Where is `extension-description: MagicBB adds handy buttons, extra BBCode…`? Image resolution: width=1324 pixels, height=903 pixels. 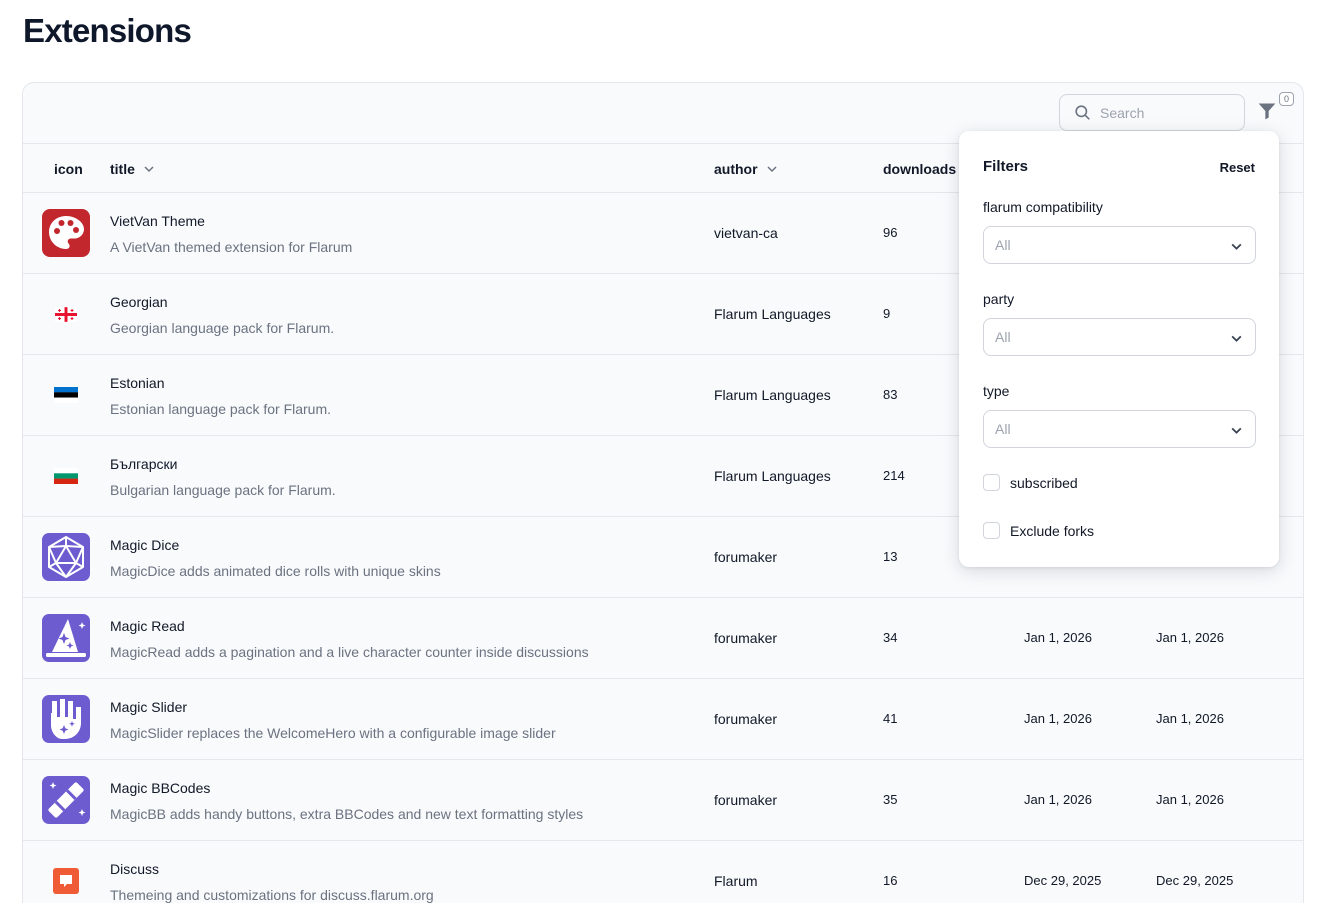
extension-description: MagicBB adds handy buttons, extra BBCode… is located at coordinates (347, 814).